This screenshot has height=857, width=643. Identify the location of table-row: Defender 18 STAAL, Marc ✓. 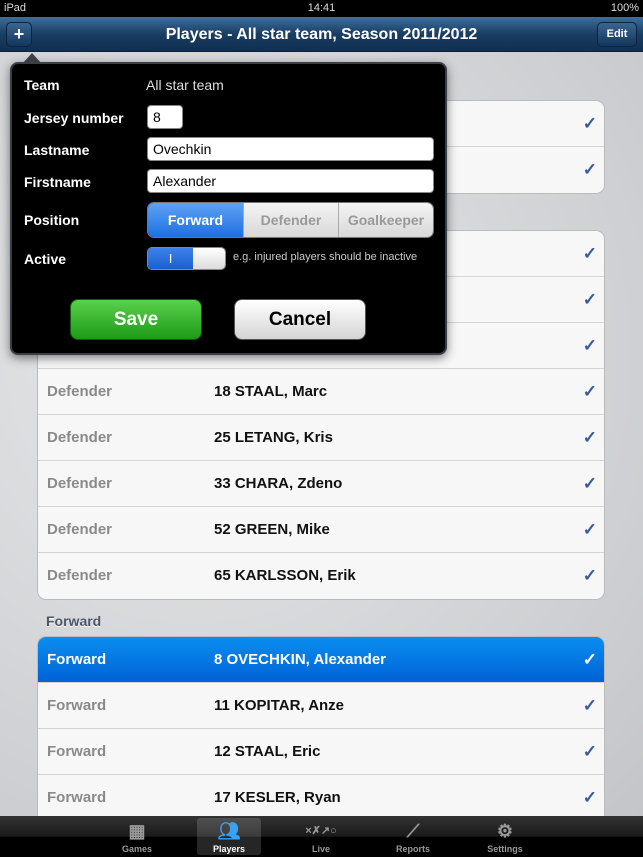
(321, 392).